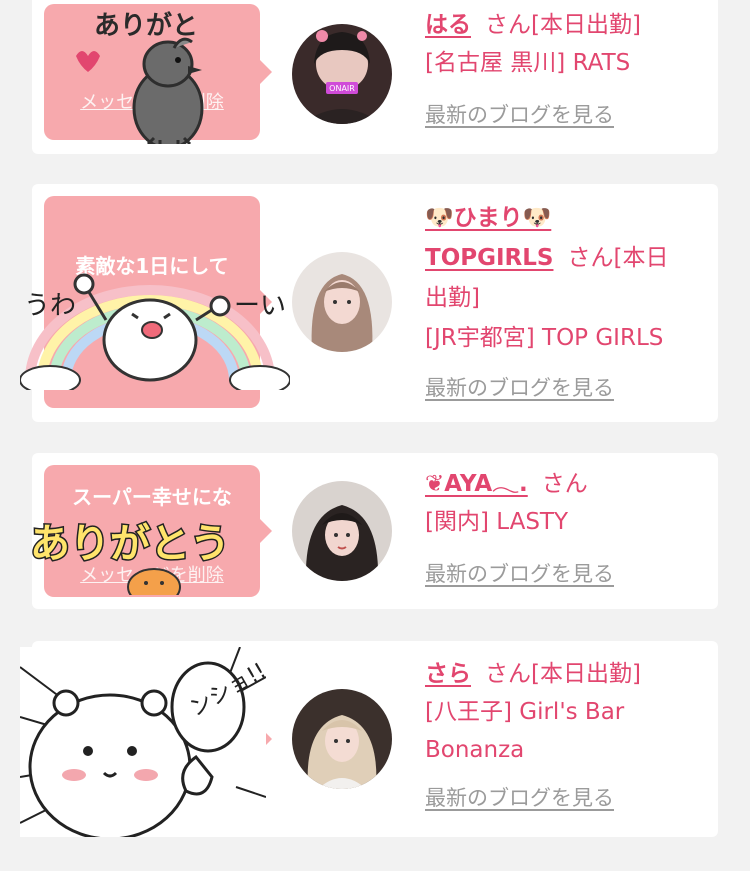  I want to click on svg-text: ONAIR, so click(342, 88).